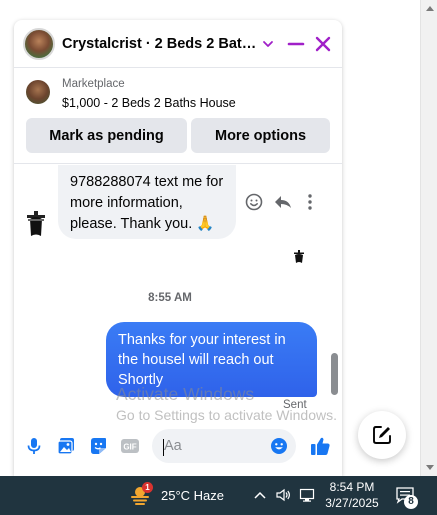  What do you see at coordinates (226, 415) in the screenshot?
I see `activate-windows-subtitle: Go to Settings to activate Windows.` at bounding box center [226, 415].